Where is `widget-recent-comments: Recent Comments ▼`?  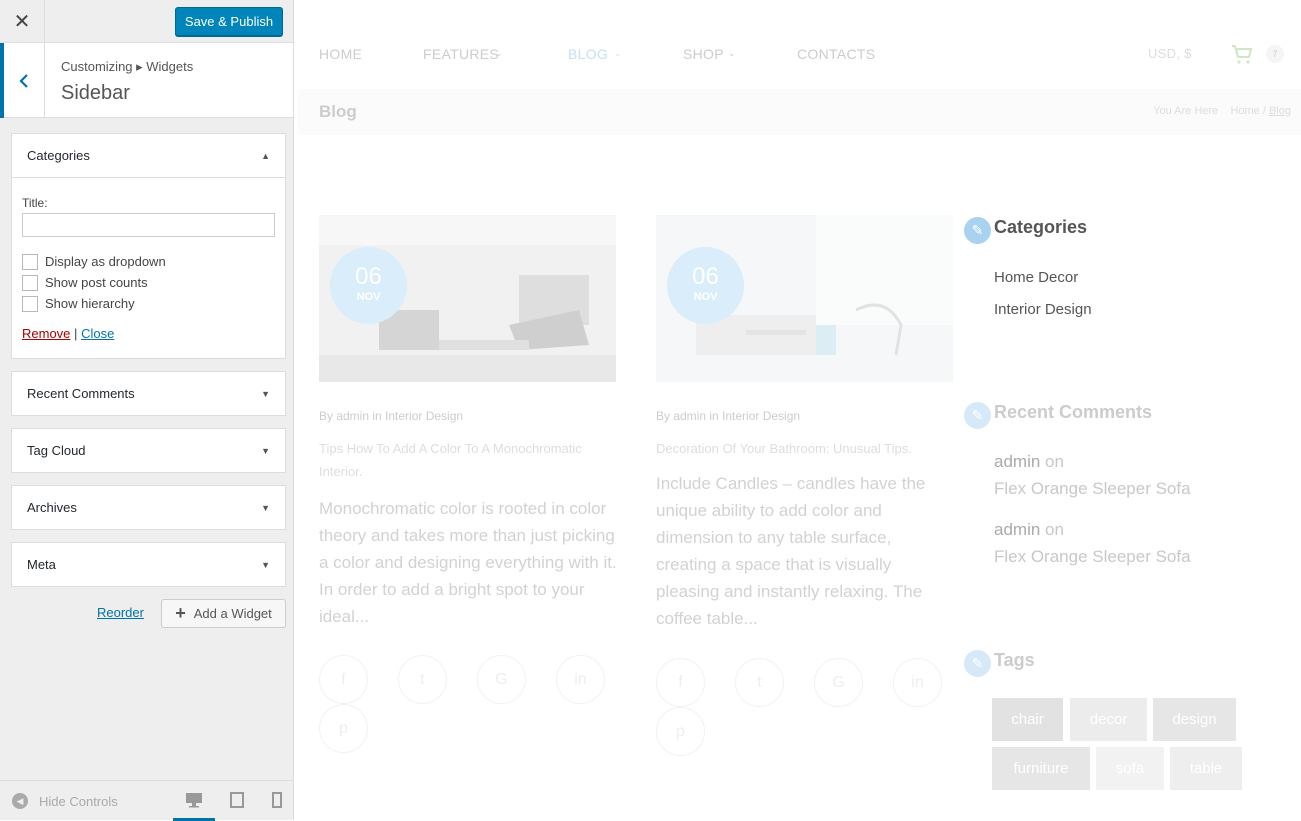 widget-recent-comments: Recent Comments ▼ is located at coordinates (148, 393).